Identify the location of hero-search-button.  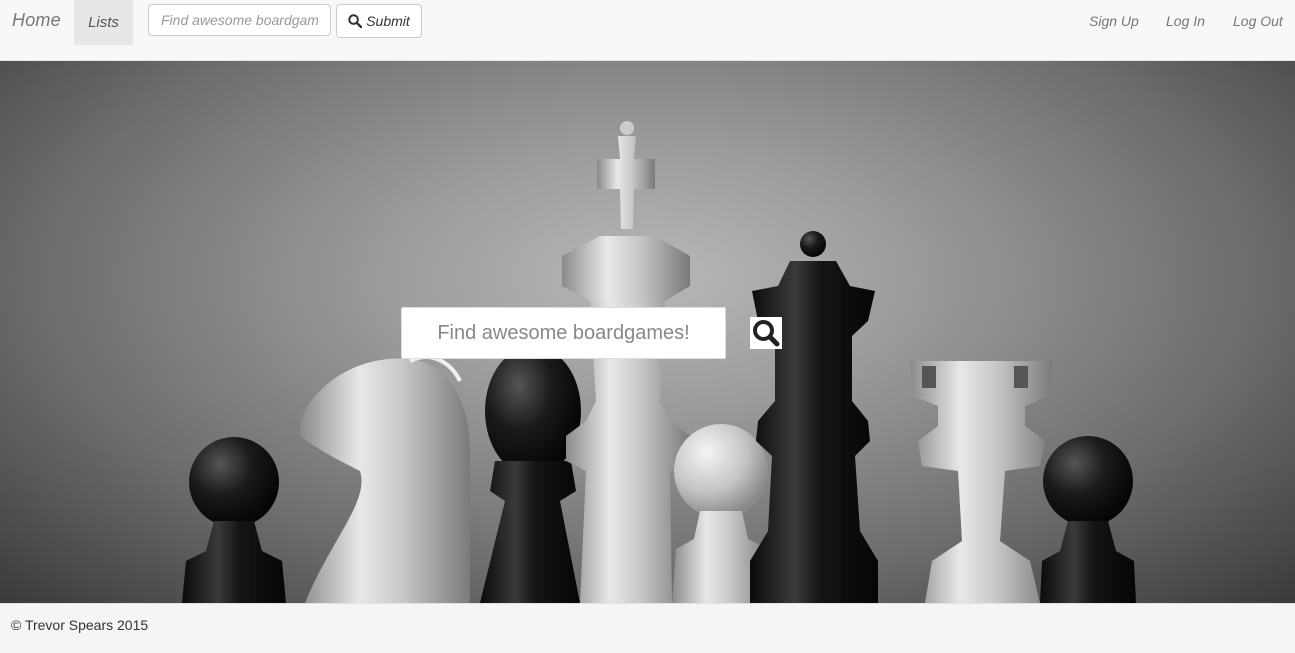
(766, 333).